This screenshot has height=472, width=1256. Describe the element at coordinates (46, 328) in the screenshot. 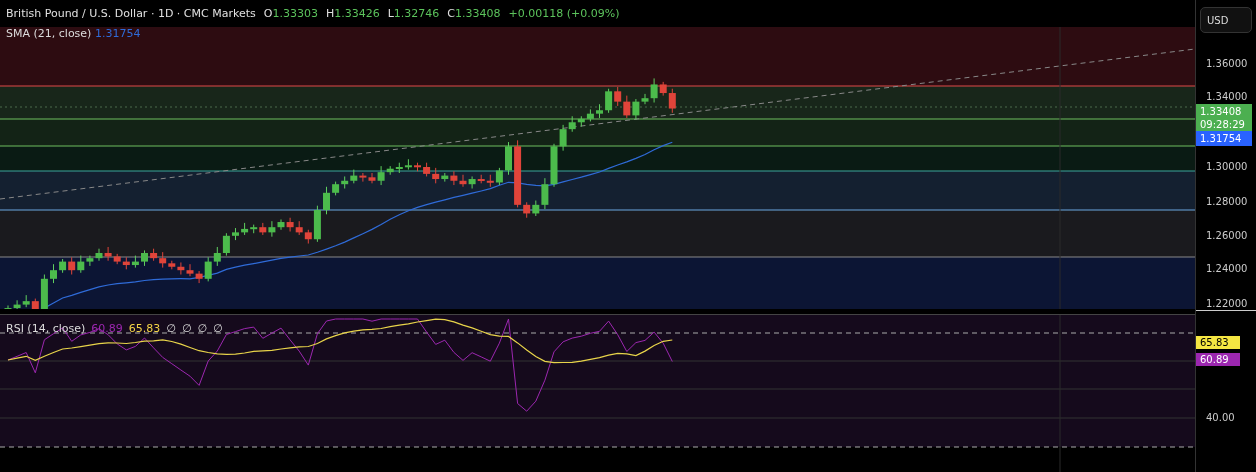

I see `rsi-legend-label: RSI (14, close)` at that location.